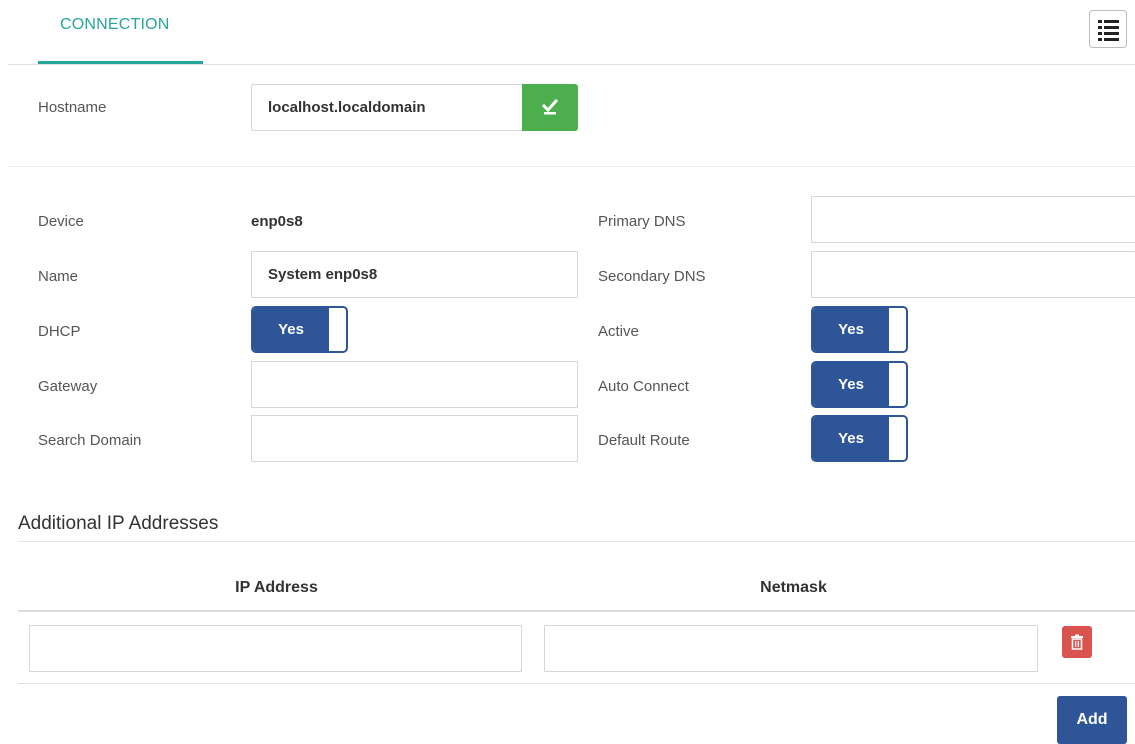 This screenshot has width=1135, height=744. Describe the element at coordinates (652, 276) in the screenshot. I see `secondary-dns-label: Secondary DNS` at that location.